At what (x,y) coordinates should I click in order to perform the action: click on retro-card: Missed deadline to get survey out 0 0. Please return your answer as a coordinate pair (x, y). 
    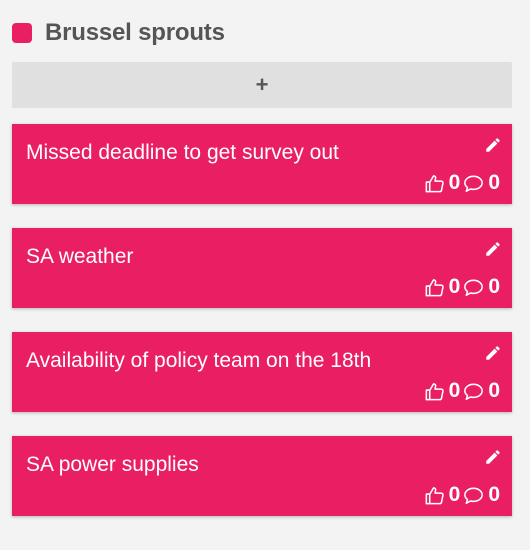
    Looking at the image, I should click on (262, 164).